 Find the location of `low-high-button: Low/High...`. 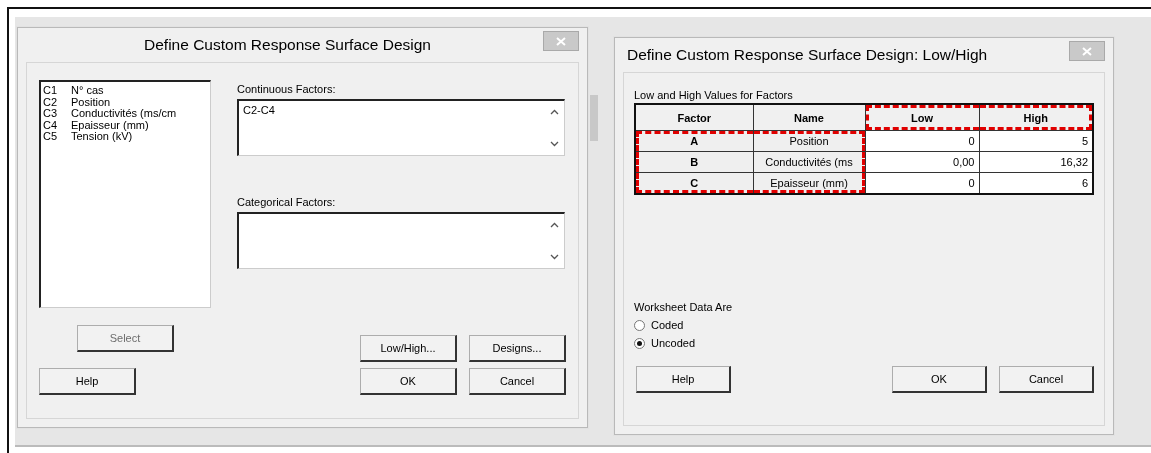

low-high-button: Low/High... is located at coordinates (408, 348).